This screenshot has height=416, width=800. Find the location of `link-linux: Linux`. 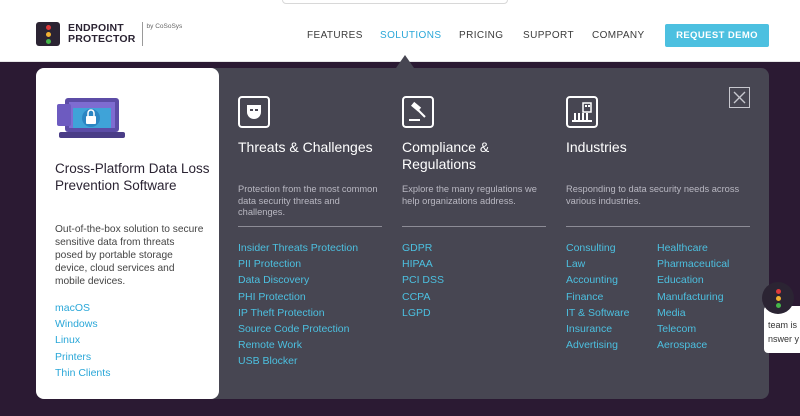

link-linux: Linux is located at coordinates (82, 340).